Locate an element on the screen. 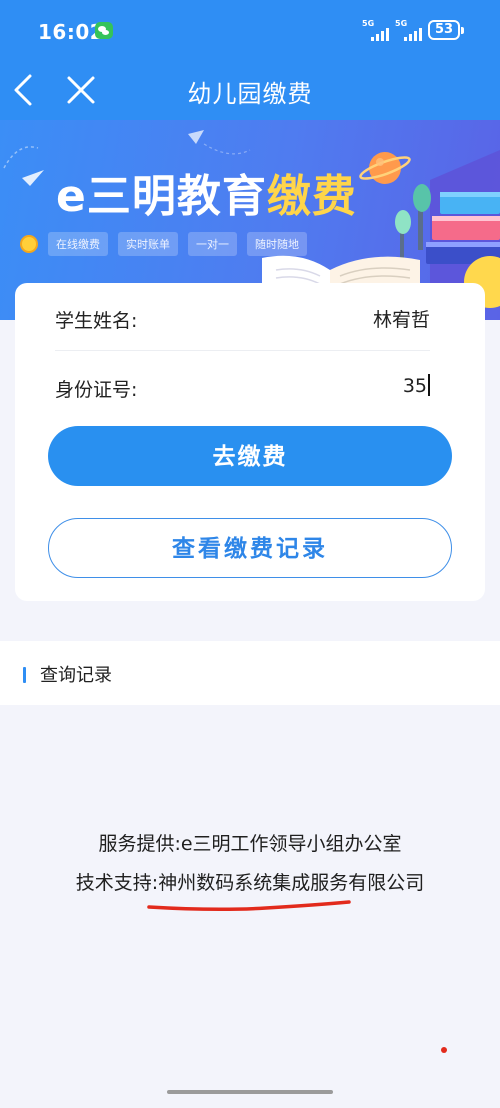 The image size is (500, 1108). coin-icon is located at coordinates (29, 244).